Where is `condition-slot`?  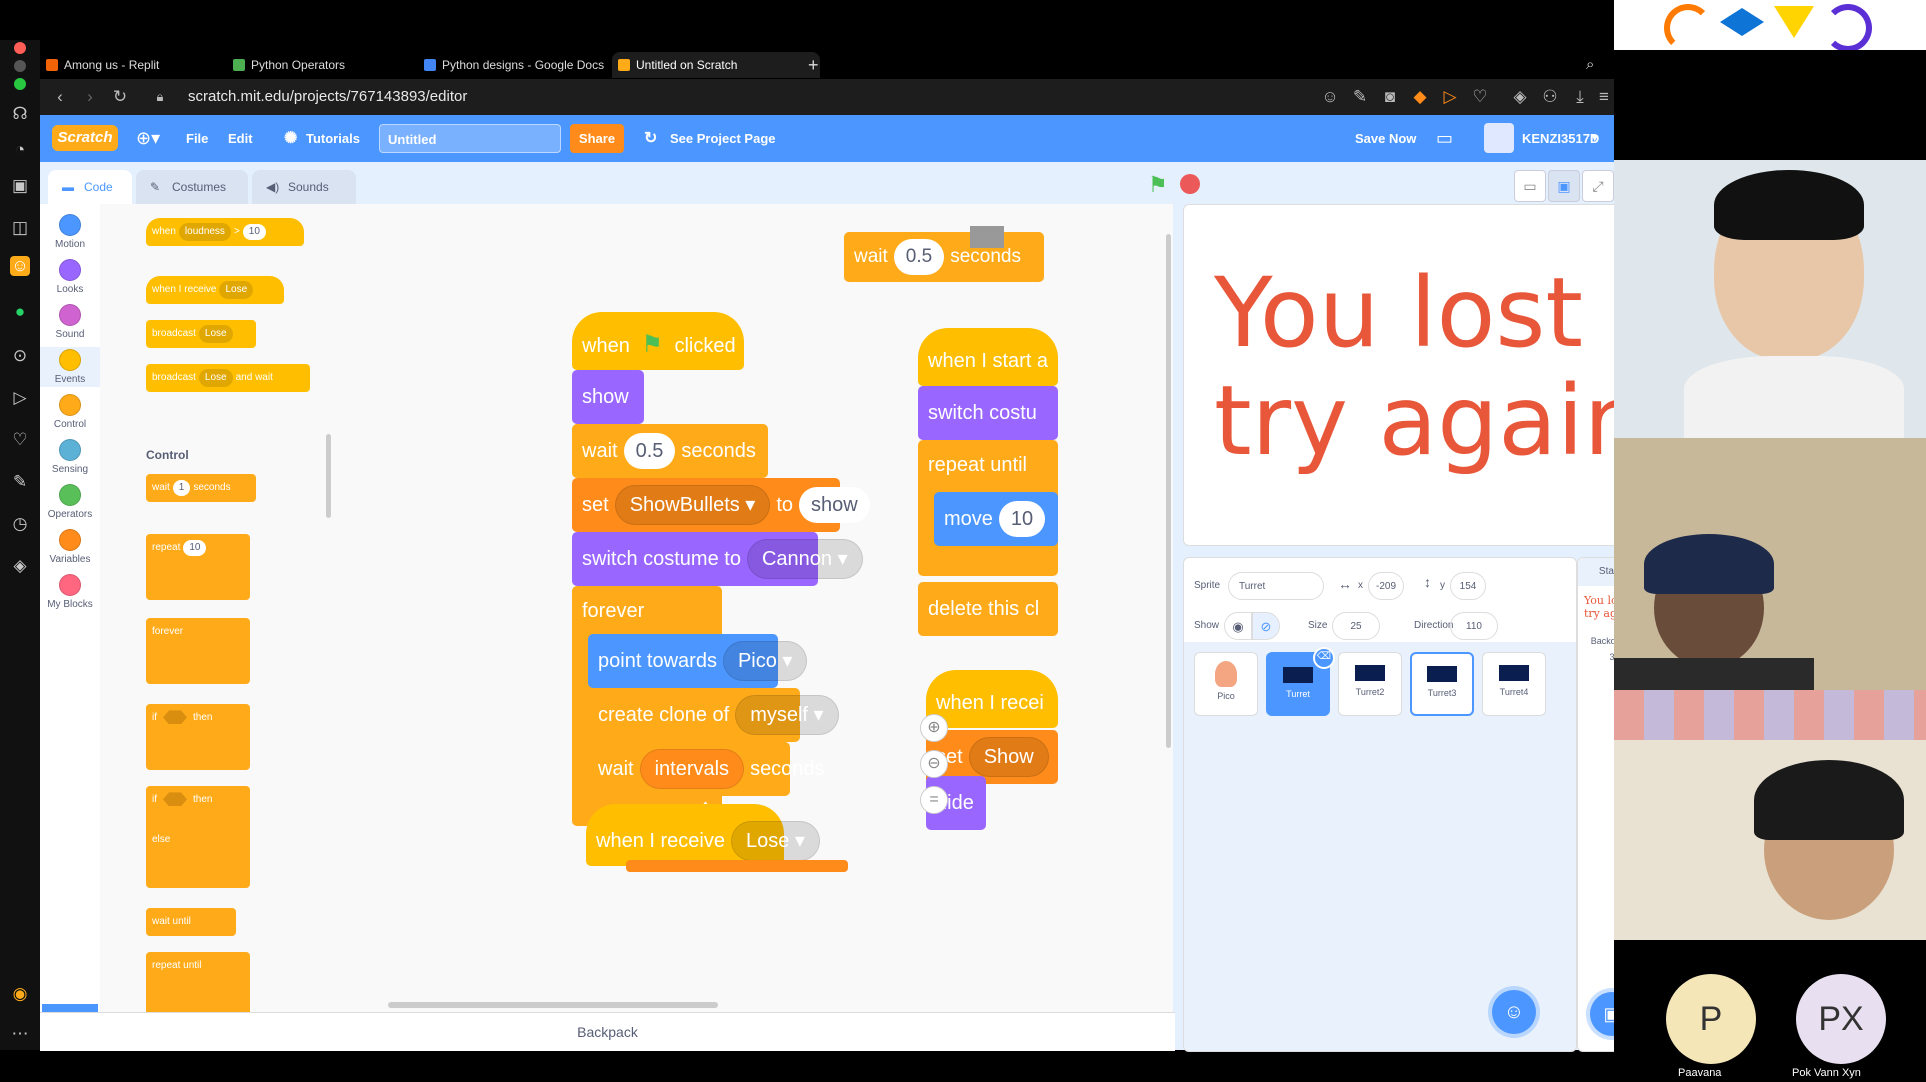 condition-slot is located at coordinates (175, 717).